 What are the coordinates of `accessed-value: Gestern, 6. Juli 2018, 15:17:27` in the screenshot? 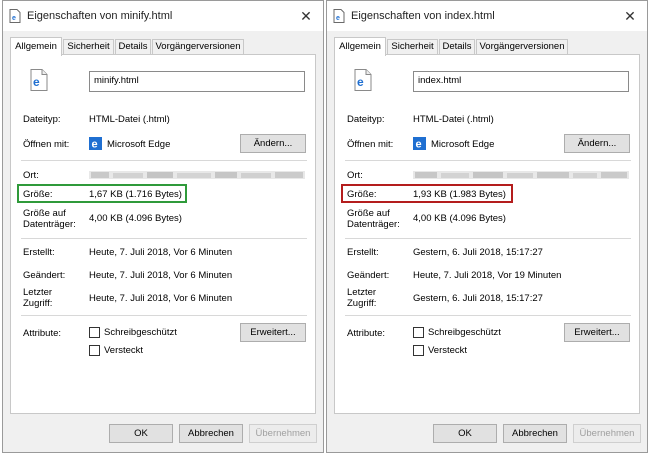 It's located at (478, 298).